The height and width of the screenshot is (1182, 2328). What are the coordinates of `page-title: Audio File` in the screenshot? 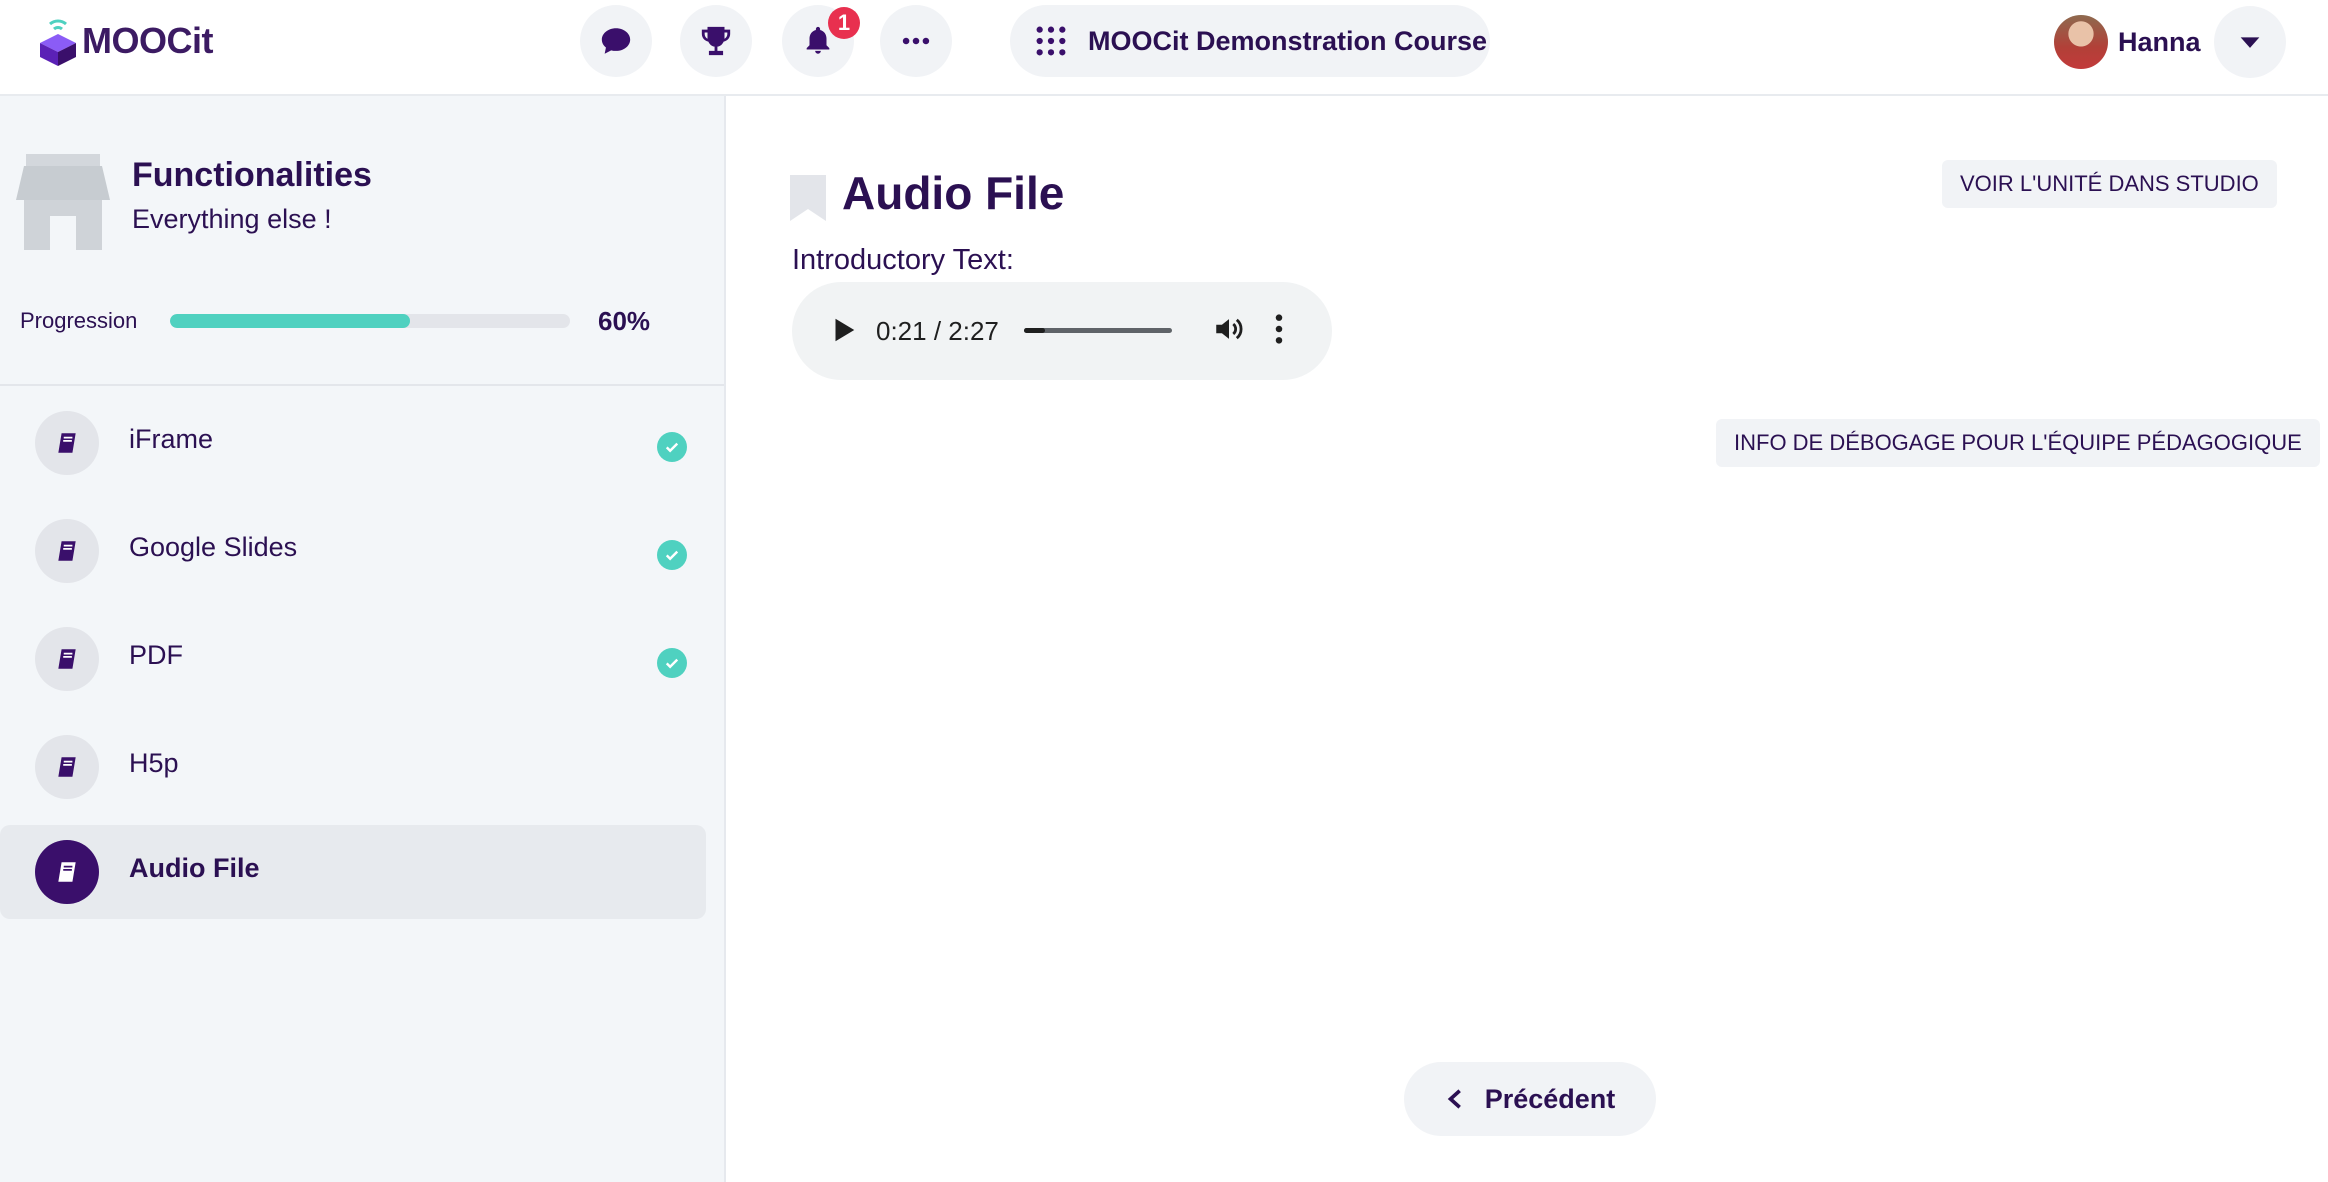 It's located at (953, 193).